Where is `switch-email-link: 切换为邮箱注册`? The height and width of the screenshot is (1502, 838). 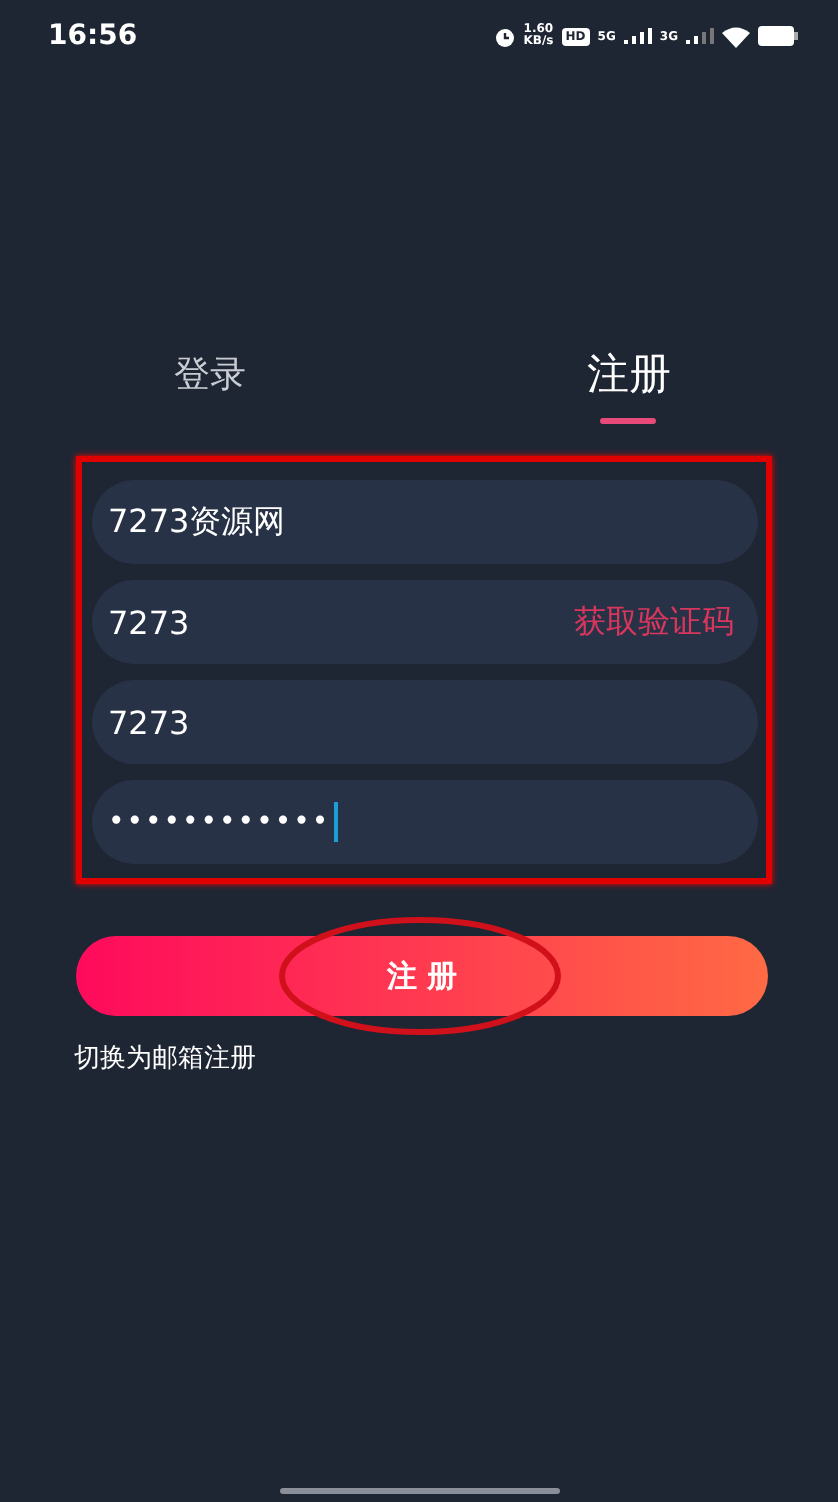
switch-email-link: 切换为邮箱注册 is located at coordinates (165, 1058).